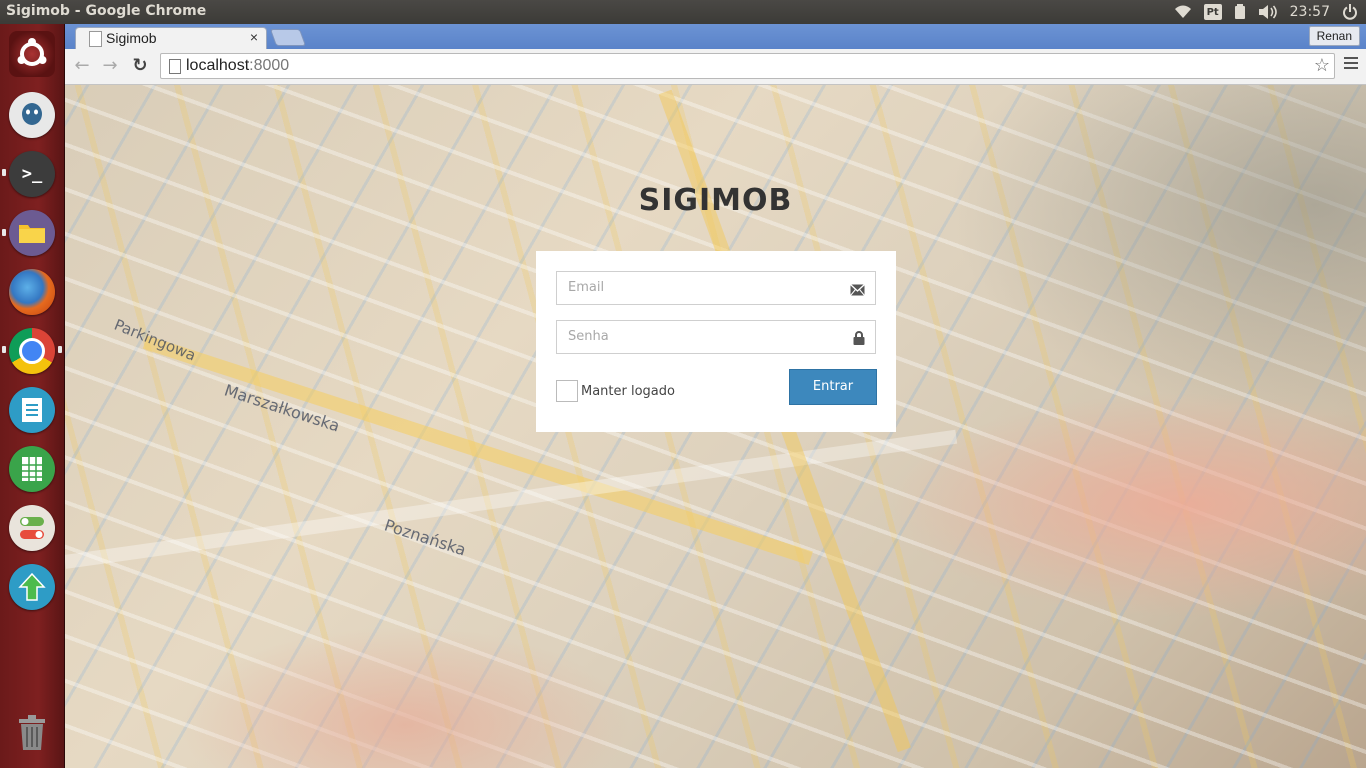  Describe the element at coordinates (254, 37) in the screenshot. I see `tab-close-icon: ×` at that location.